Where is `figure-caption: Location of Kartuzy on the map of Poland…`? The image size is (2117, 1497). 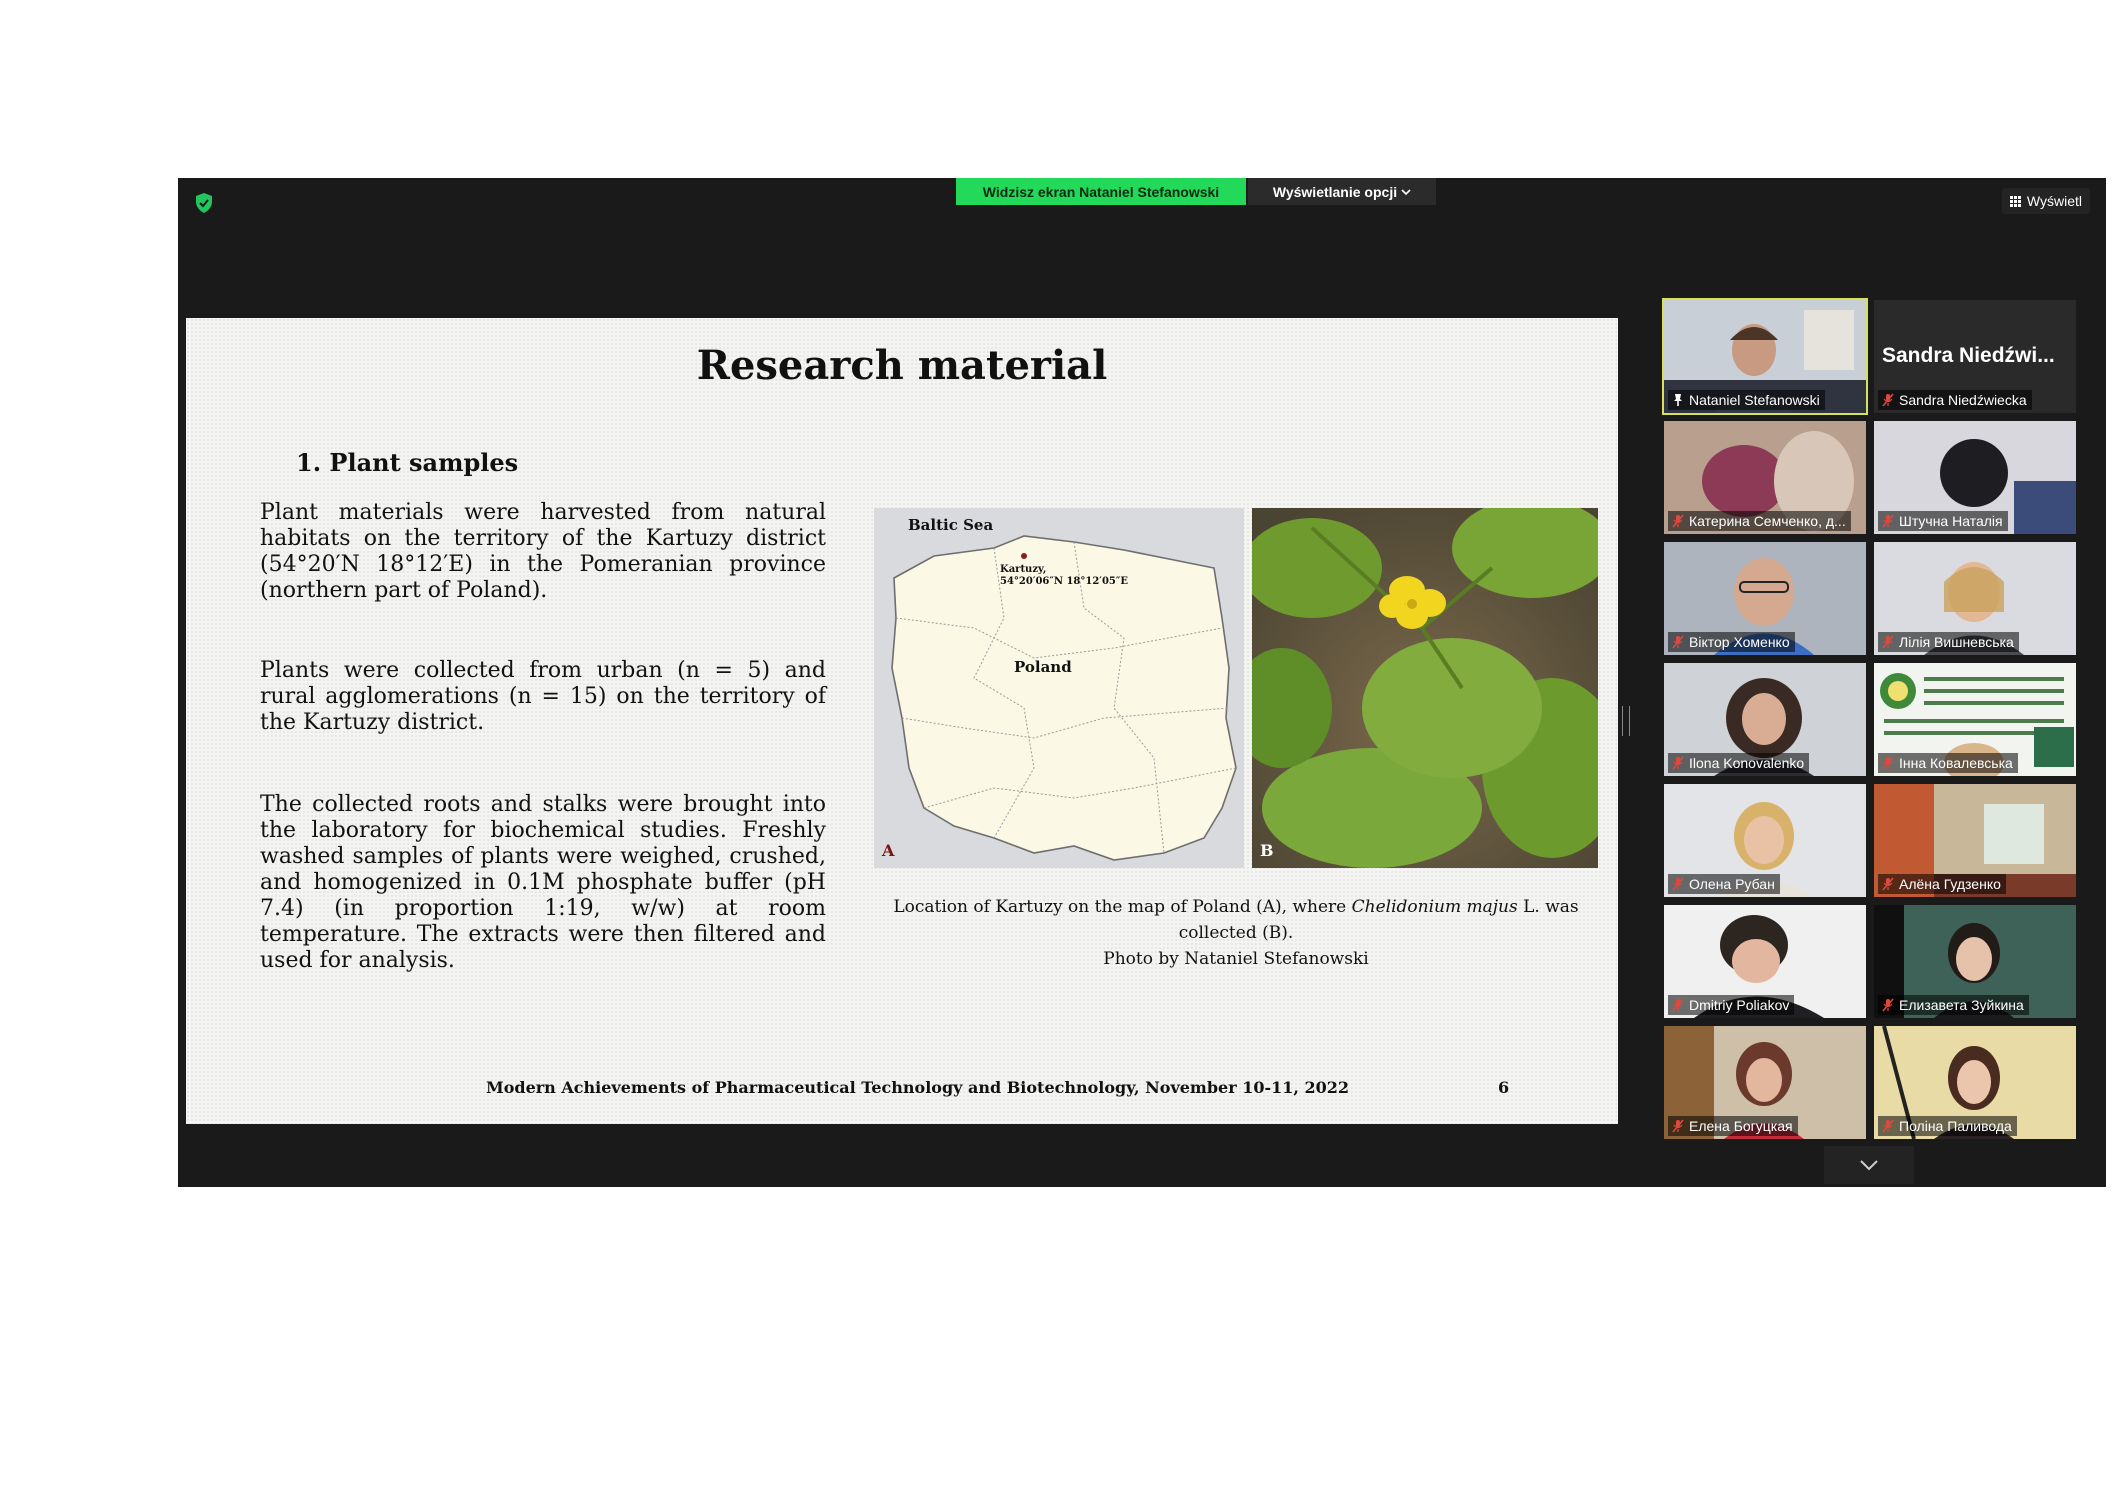 figure-caption: Location of Kartuzy on the map of Poland… is located at coordinates (1236, 933).